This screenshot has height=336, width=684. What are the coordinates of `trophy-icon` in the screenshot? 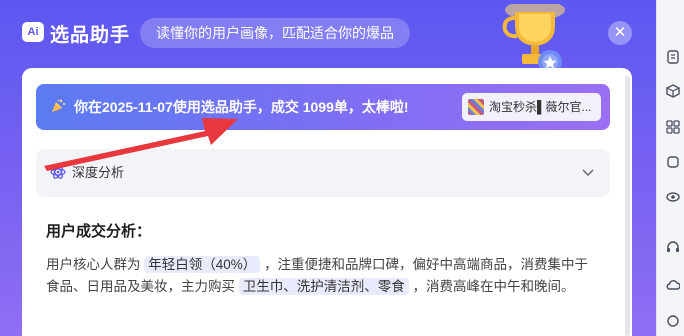 It's located at (533, 39).